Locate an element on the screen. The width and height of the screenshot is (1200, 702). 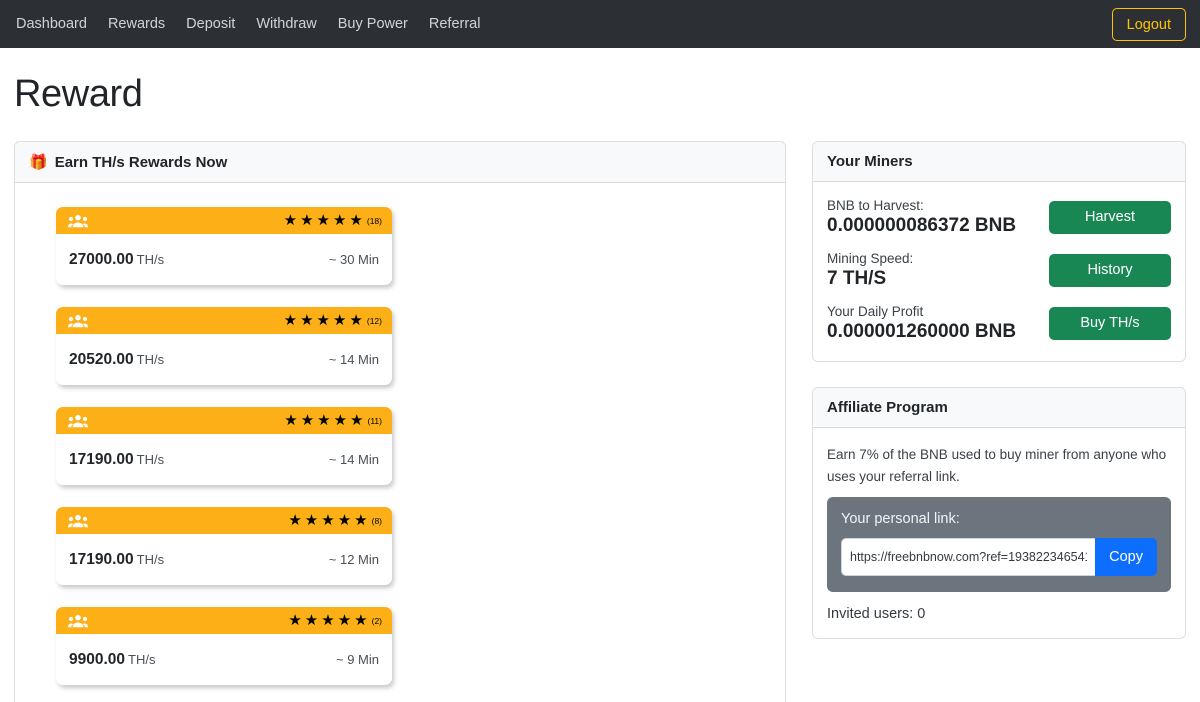
star-count: (18) is located at coordinates (374, 221).